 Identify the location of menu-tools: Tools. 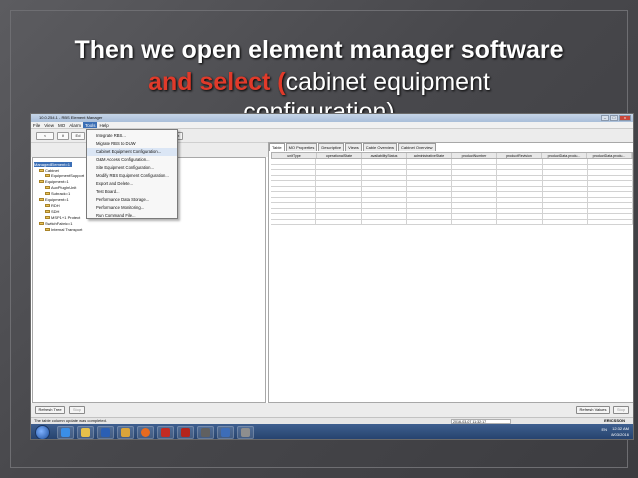
(90, 125).